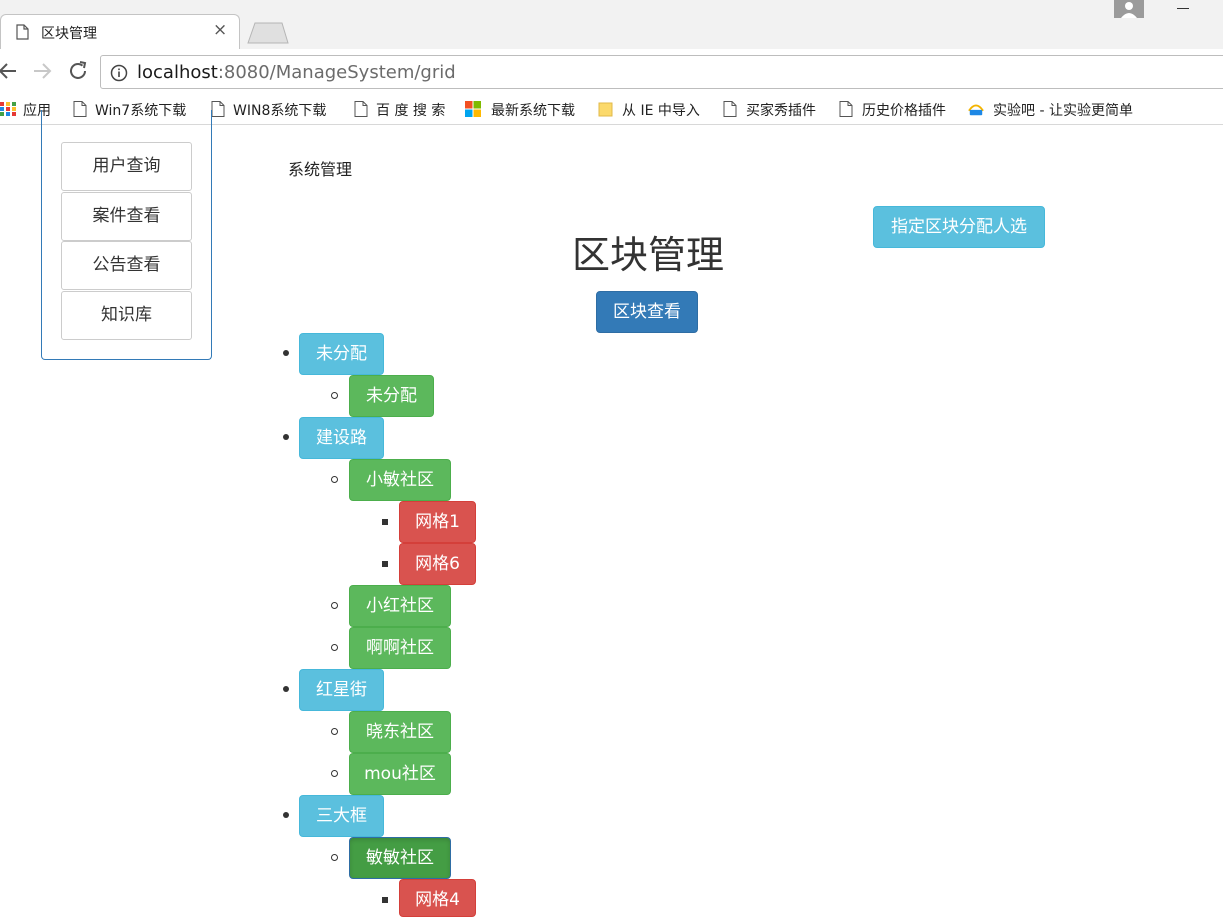 This screenshot has width=1223, height=920. I want to click on tree-node-street: 红星街, so click(341, 690).